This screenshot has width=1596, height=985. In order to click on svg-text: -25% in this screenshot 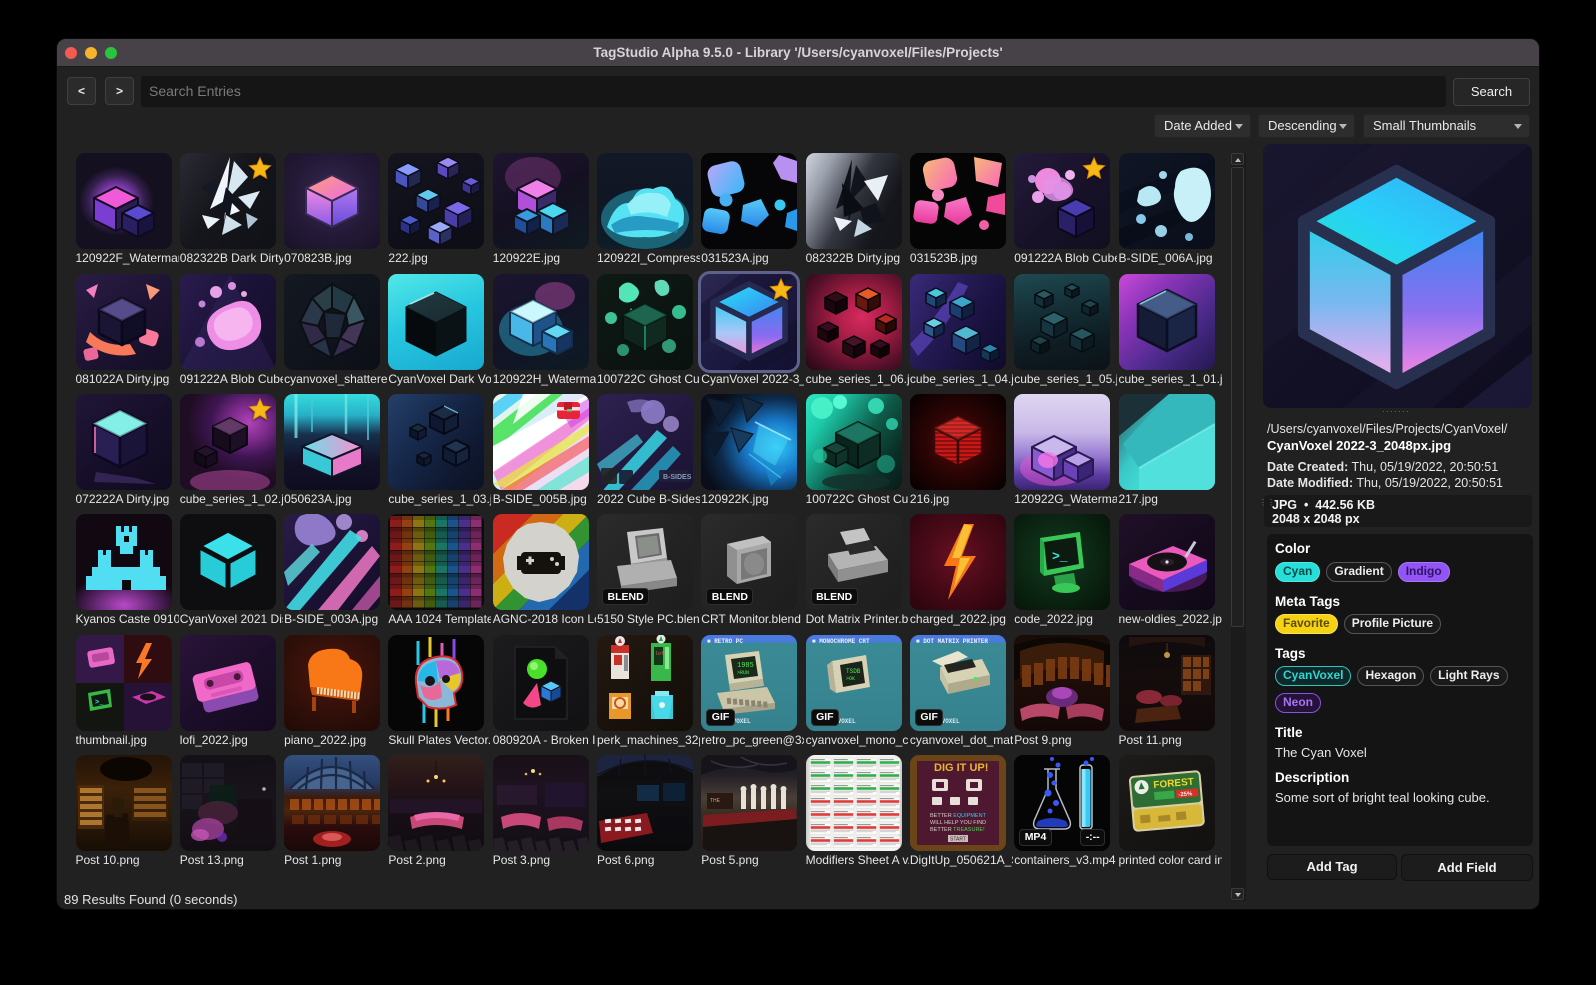, I will do `click(1185, 794)`.